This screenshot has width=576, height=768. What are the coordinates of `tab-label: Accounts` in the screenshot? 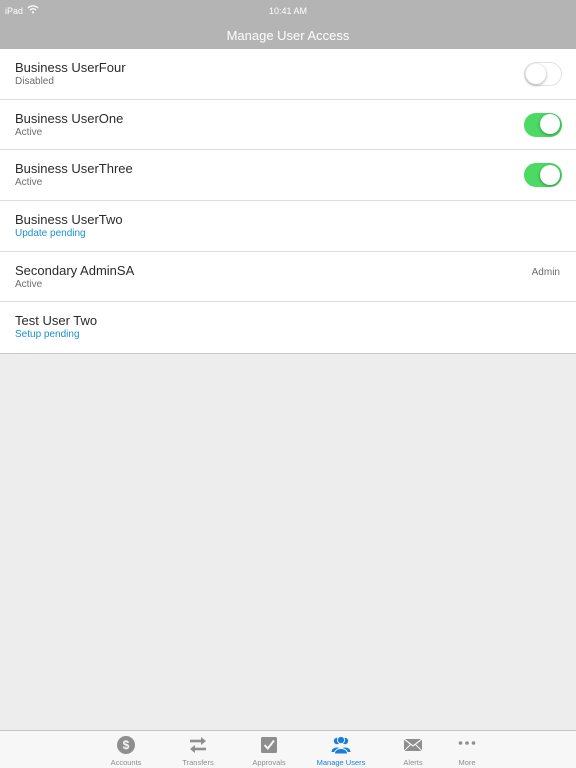 It's located at (126, 762).